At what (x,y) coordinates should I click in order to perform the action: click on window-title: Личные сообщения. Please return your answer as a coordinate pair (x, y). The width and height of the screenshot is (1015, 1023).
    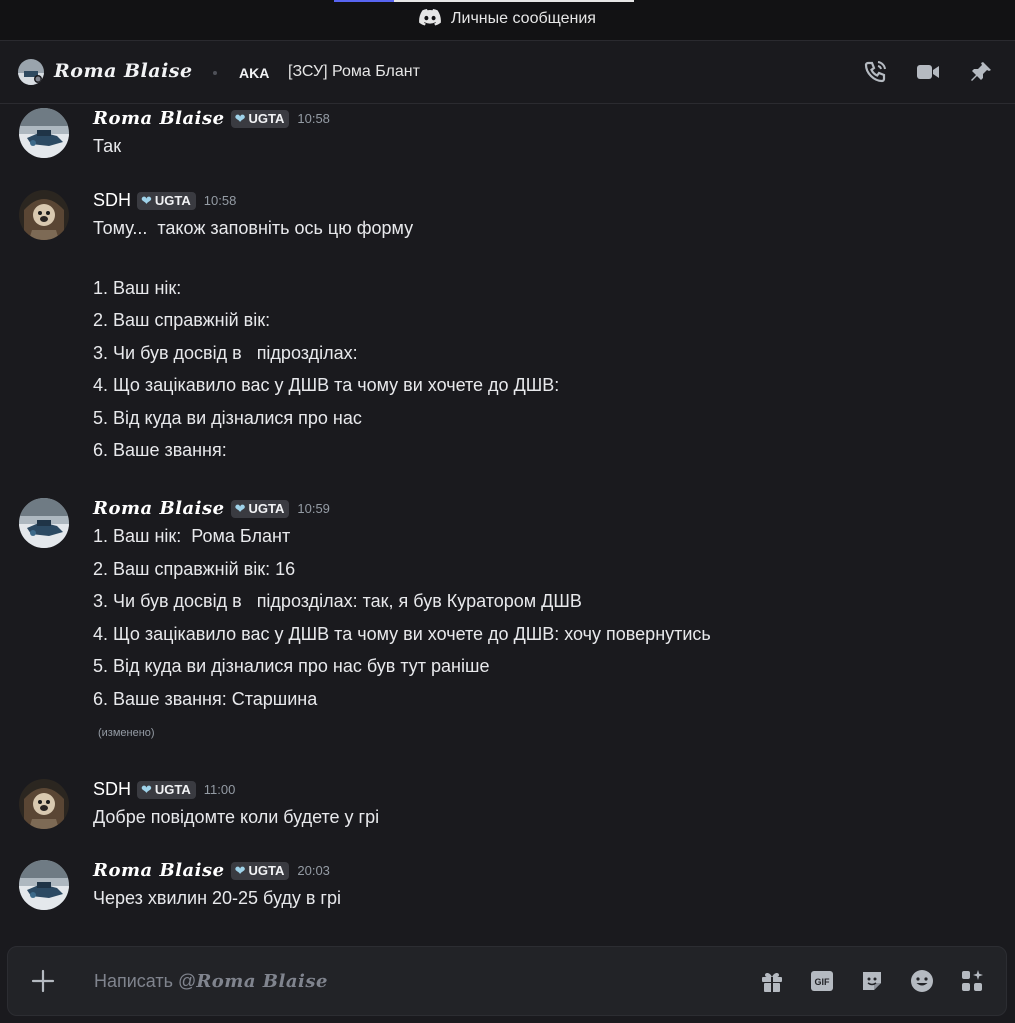
    Looking at the image, I should click on (523, 18).